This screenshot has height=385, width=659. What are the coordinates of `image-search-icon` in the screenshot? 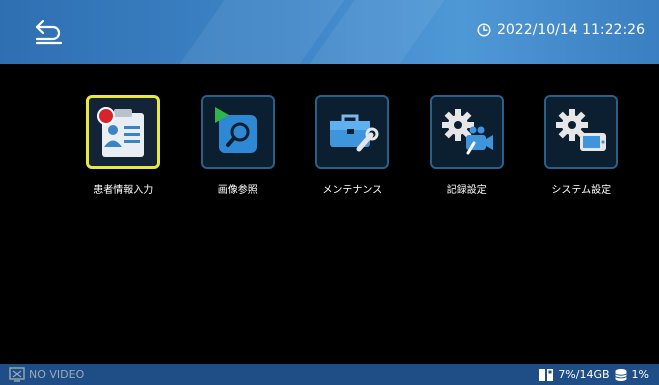 It's located at (235, 130).